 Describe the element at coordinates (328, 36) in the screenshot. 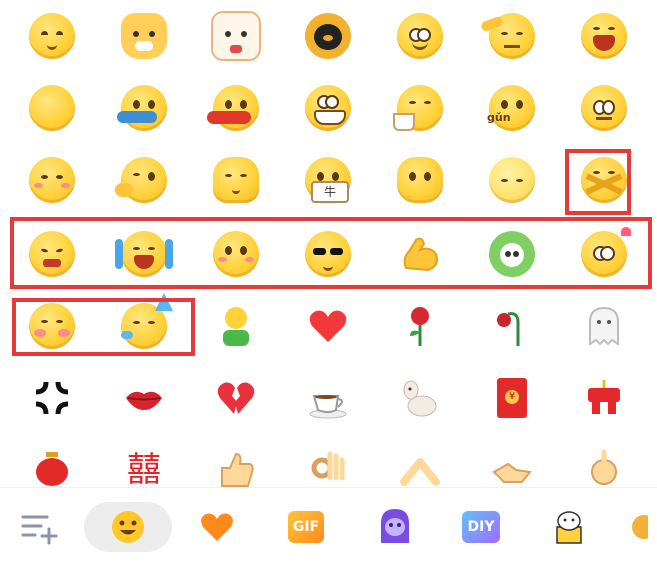

I see `ox-penguin-emoji` at that location.